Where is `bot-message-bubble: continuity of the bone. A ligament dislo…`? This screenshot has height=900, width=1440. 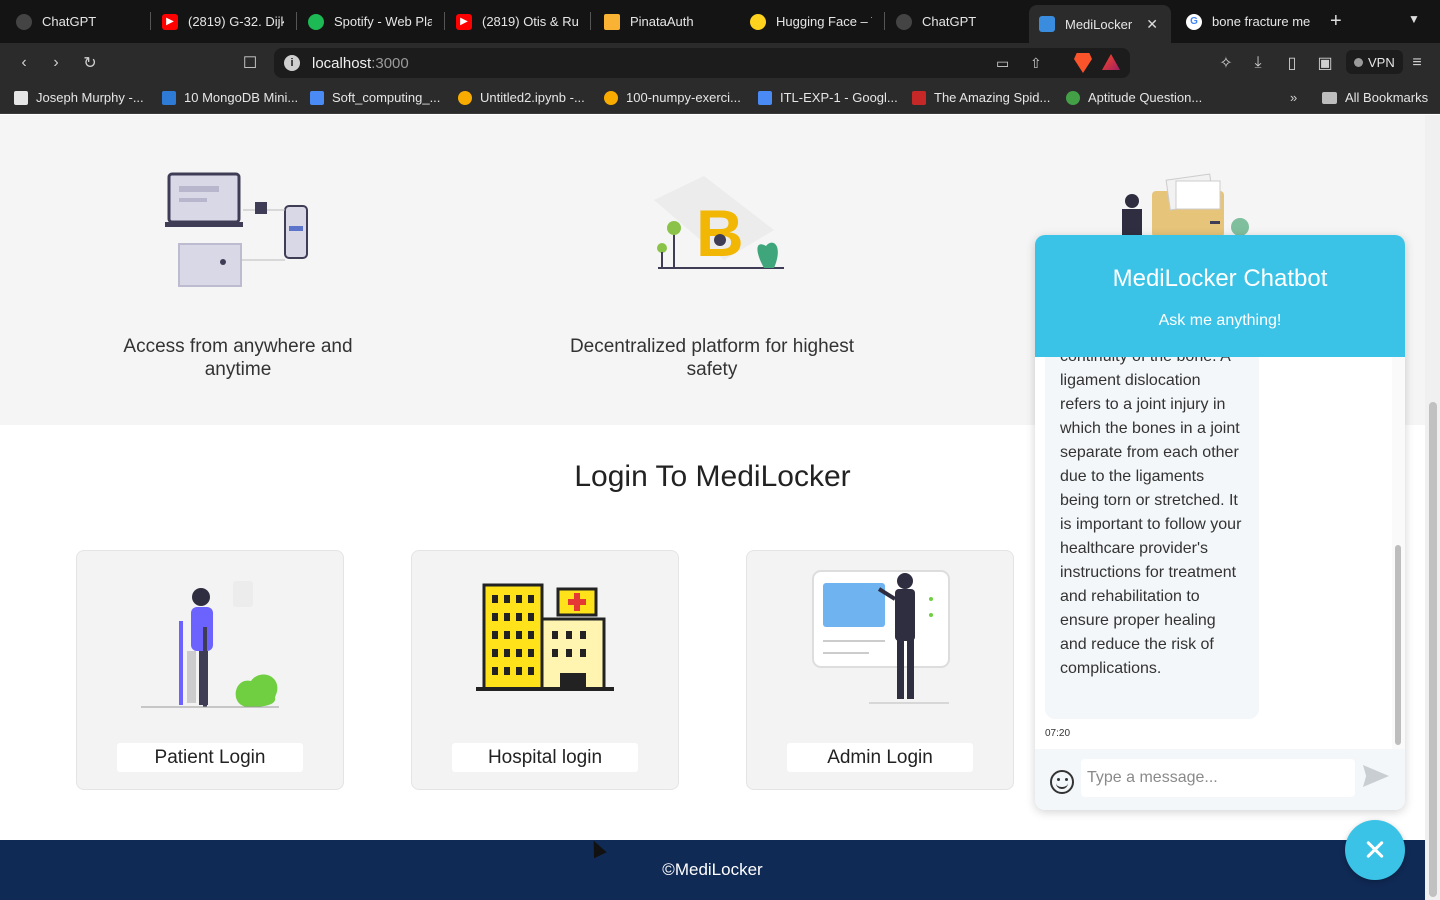 bot-message-bubble: continuity of the bone. A ligament dislo… is located at coordinates (1152, 538).